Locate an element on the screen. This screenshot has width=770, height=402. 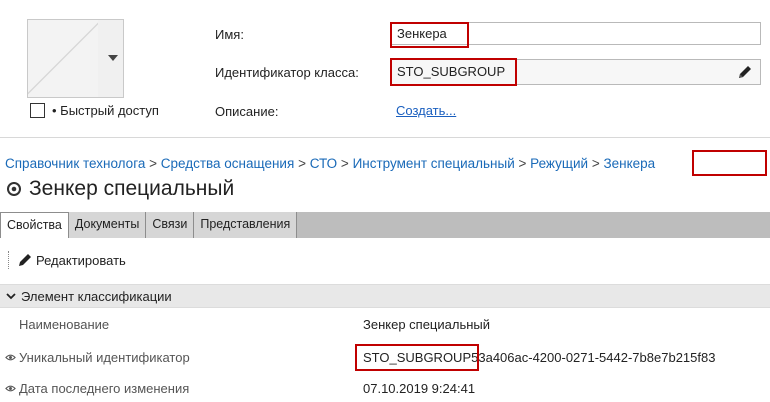
tab-documents: Документы is located at coordinates (107, 225).